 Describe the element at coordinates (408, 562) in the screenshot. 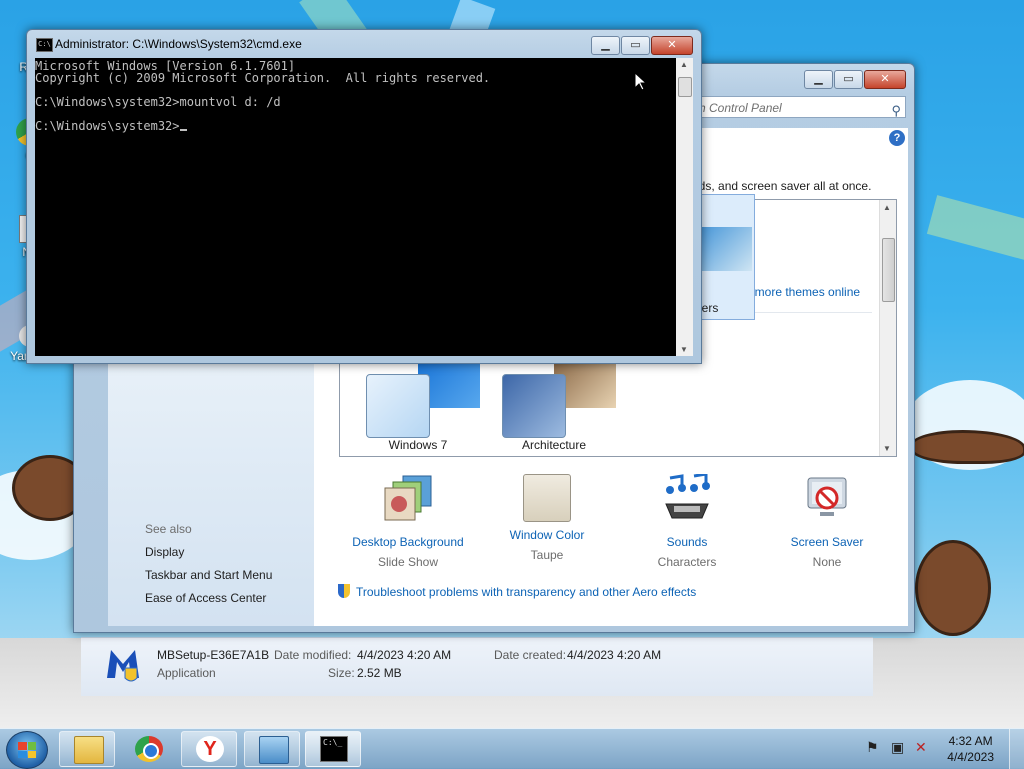

I see `option-subtitle: Slide Show` at that location.